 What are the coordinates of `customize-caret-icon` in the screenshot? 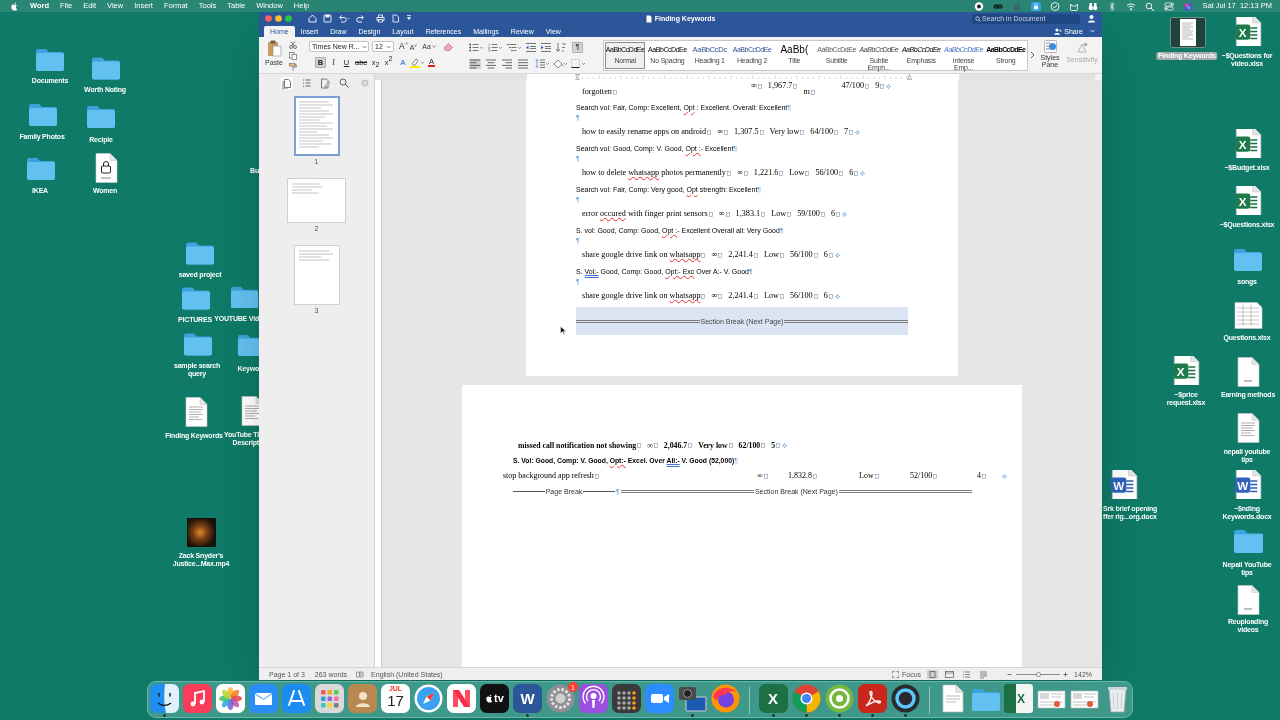 It's located at (409, 18).